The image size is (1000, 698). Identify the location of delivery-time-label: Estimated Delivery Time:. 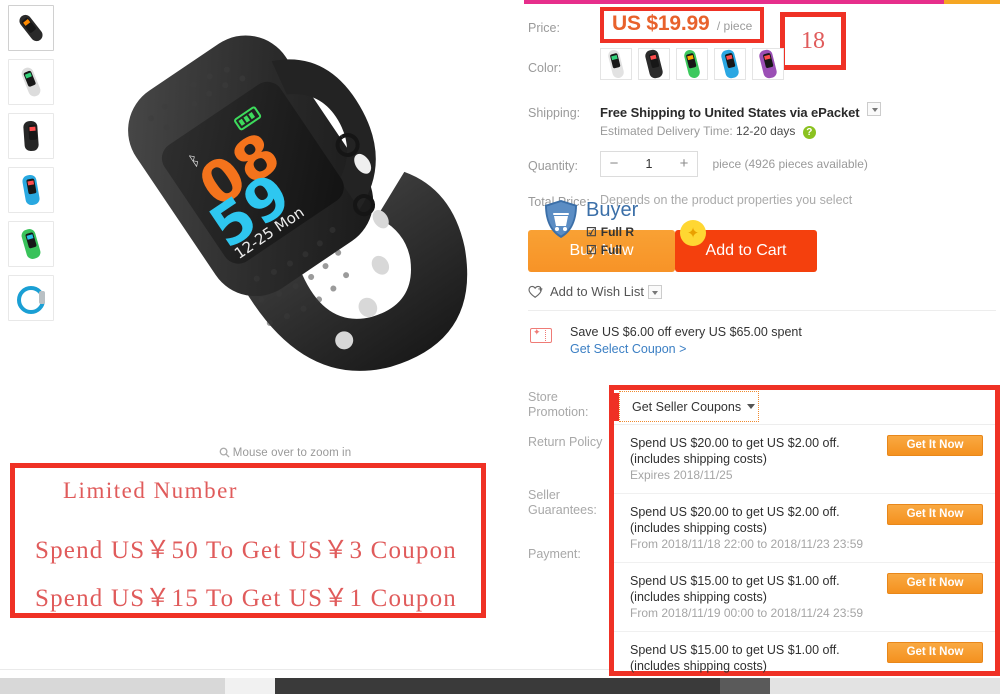
(666, 131).